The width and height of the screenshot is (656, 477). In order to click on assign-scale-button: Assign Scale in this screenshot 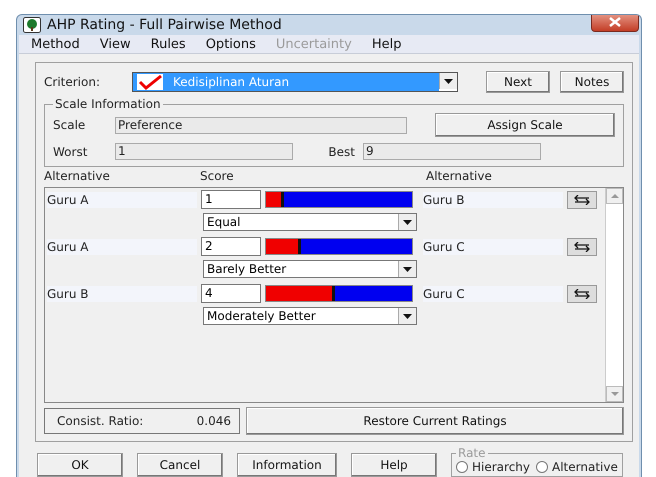, I will do `click(525, 125)`.